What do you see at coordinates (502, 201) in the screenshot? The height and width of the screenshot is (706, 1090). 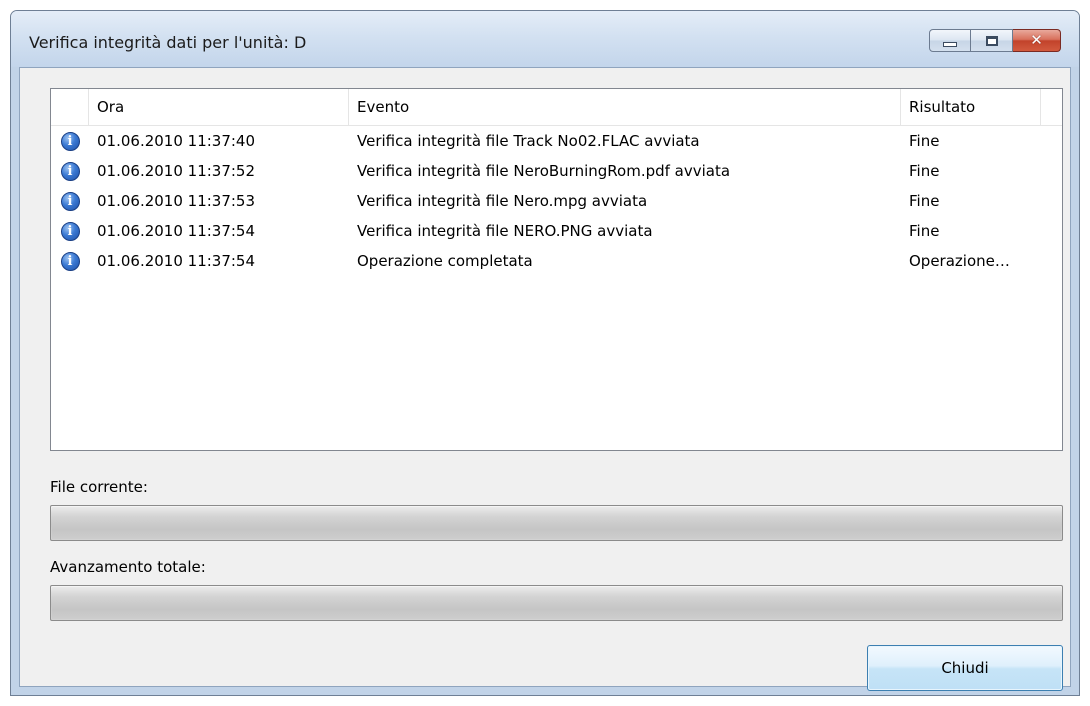 I see `row-evento: Verifica integrità file Nero.mpg avviata` at bounding box center [502, 201].